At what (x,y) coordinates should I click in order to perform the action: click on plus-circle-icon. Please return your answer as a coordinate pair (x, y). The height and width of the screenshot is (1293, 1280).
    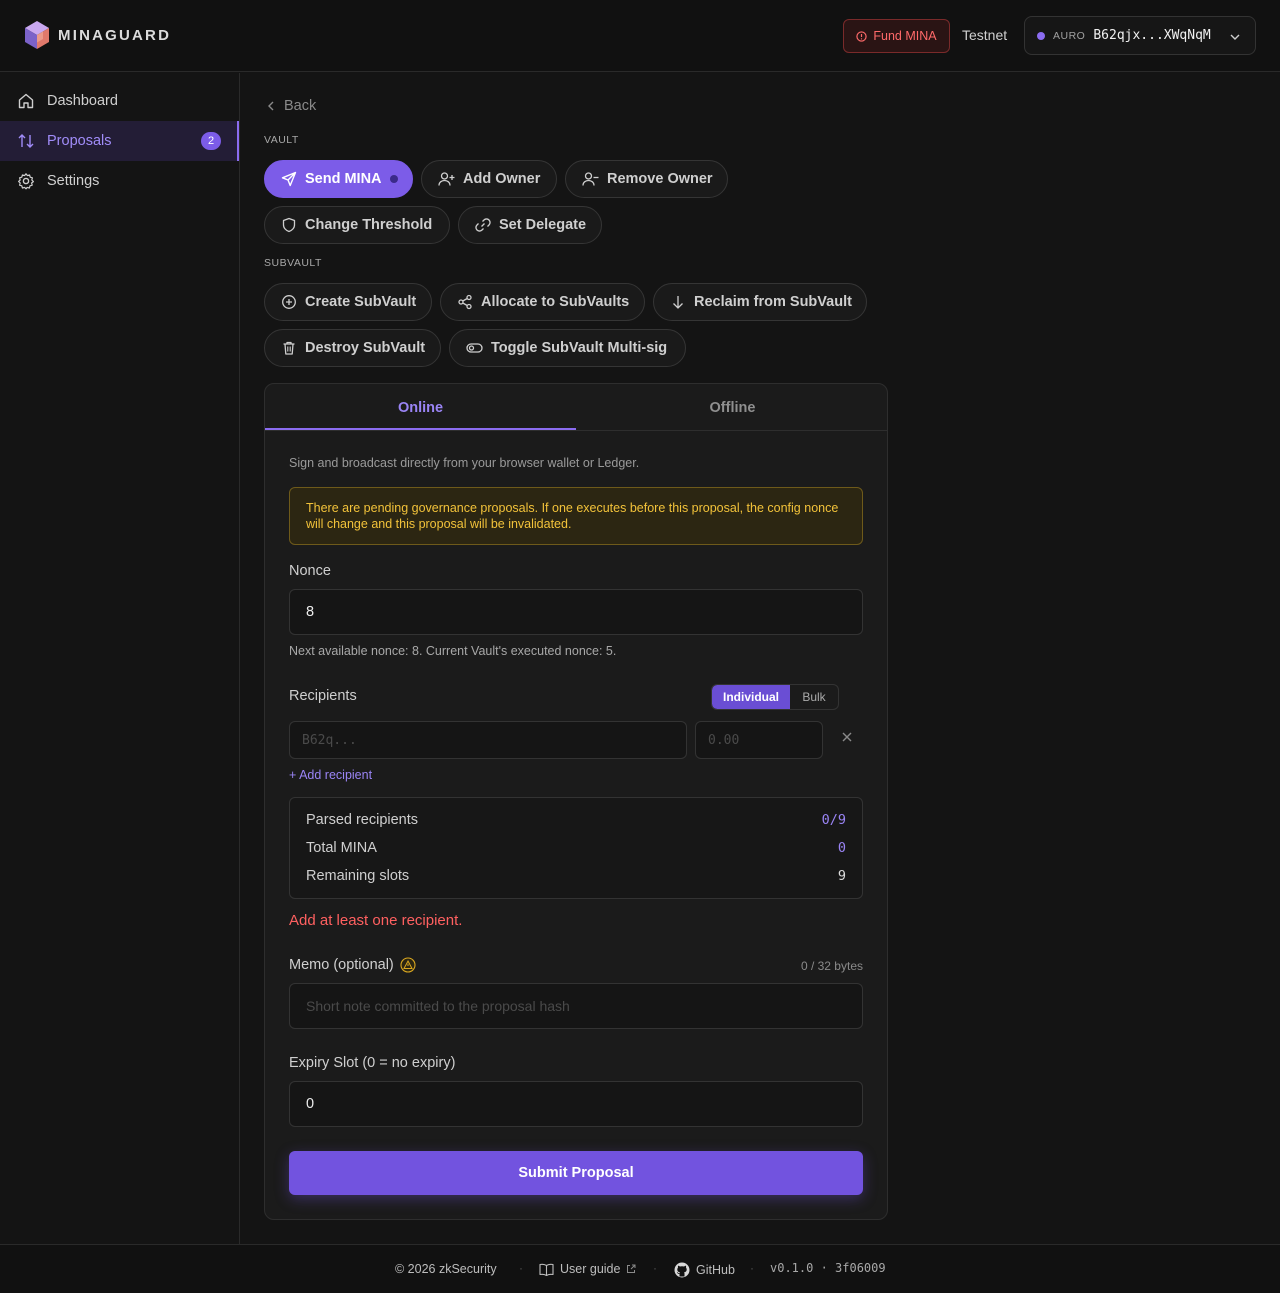
    Looking at the image, I should click on (289, 302).